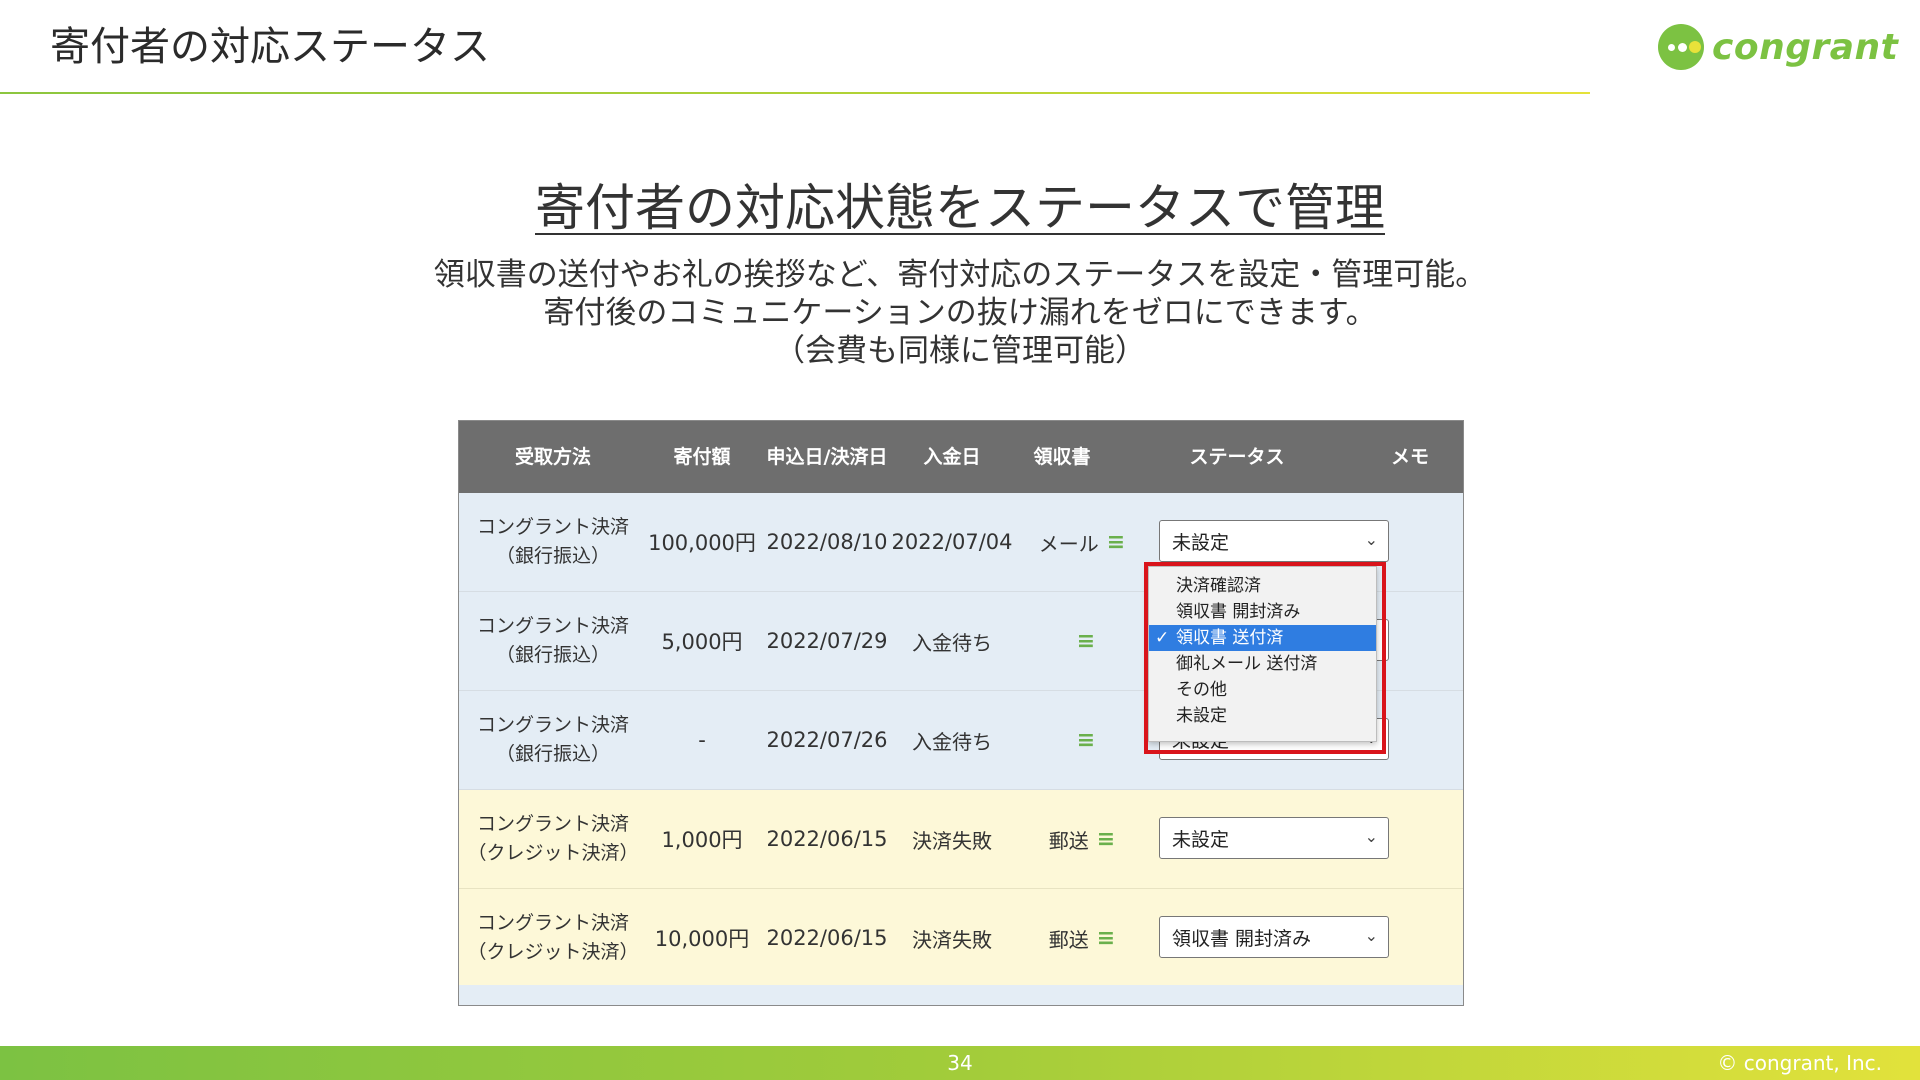 The width and height of the screenshot is (1920, 1080). I want to click on main-heading: 寄付者の対応状態をステータスで管理, so click(960, 204).